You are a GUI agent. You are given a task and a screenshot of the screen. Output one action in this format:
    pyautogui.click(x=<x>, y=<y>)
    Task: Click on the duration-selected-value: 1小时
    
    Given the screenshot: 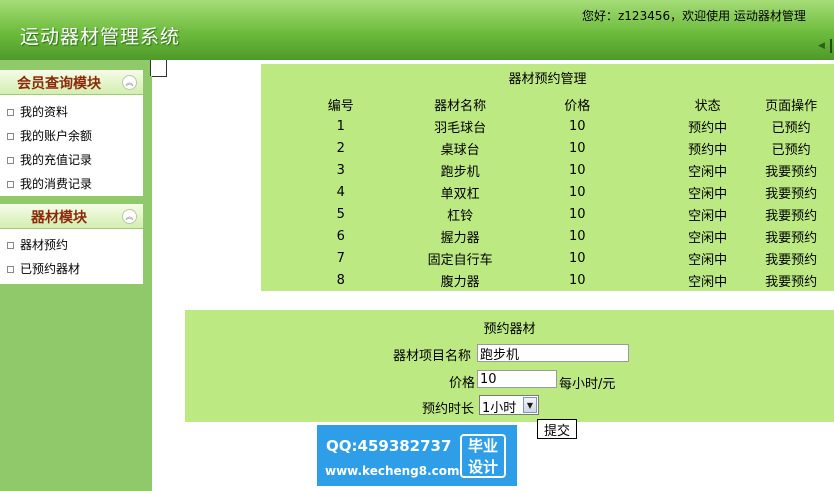 What is the action you would take?
    pyautogui.click(x=499, y=408)
    